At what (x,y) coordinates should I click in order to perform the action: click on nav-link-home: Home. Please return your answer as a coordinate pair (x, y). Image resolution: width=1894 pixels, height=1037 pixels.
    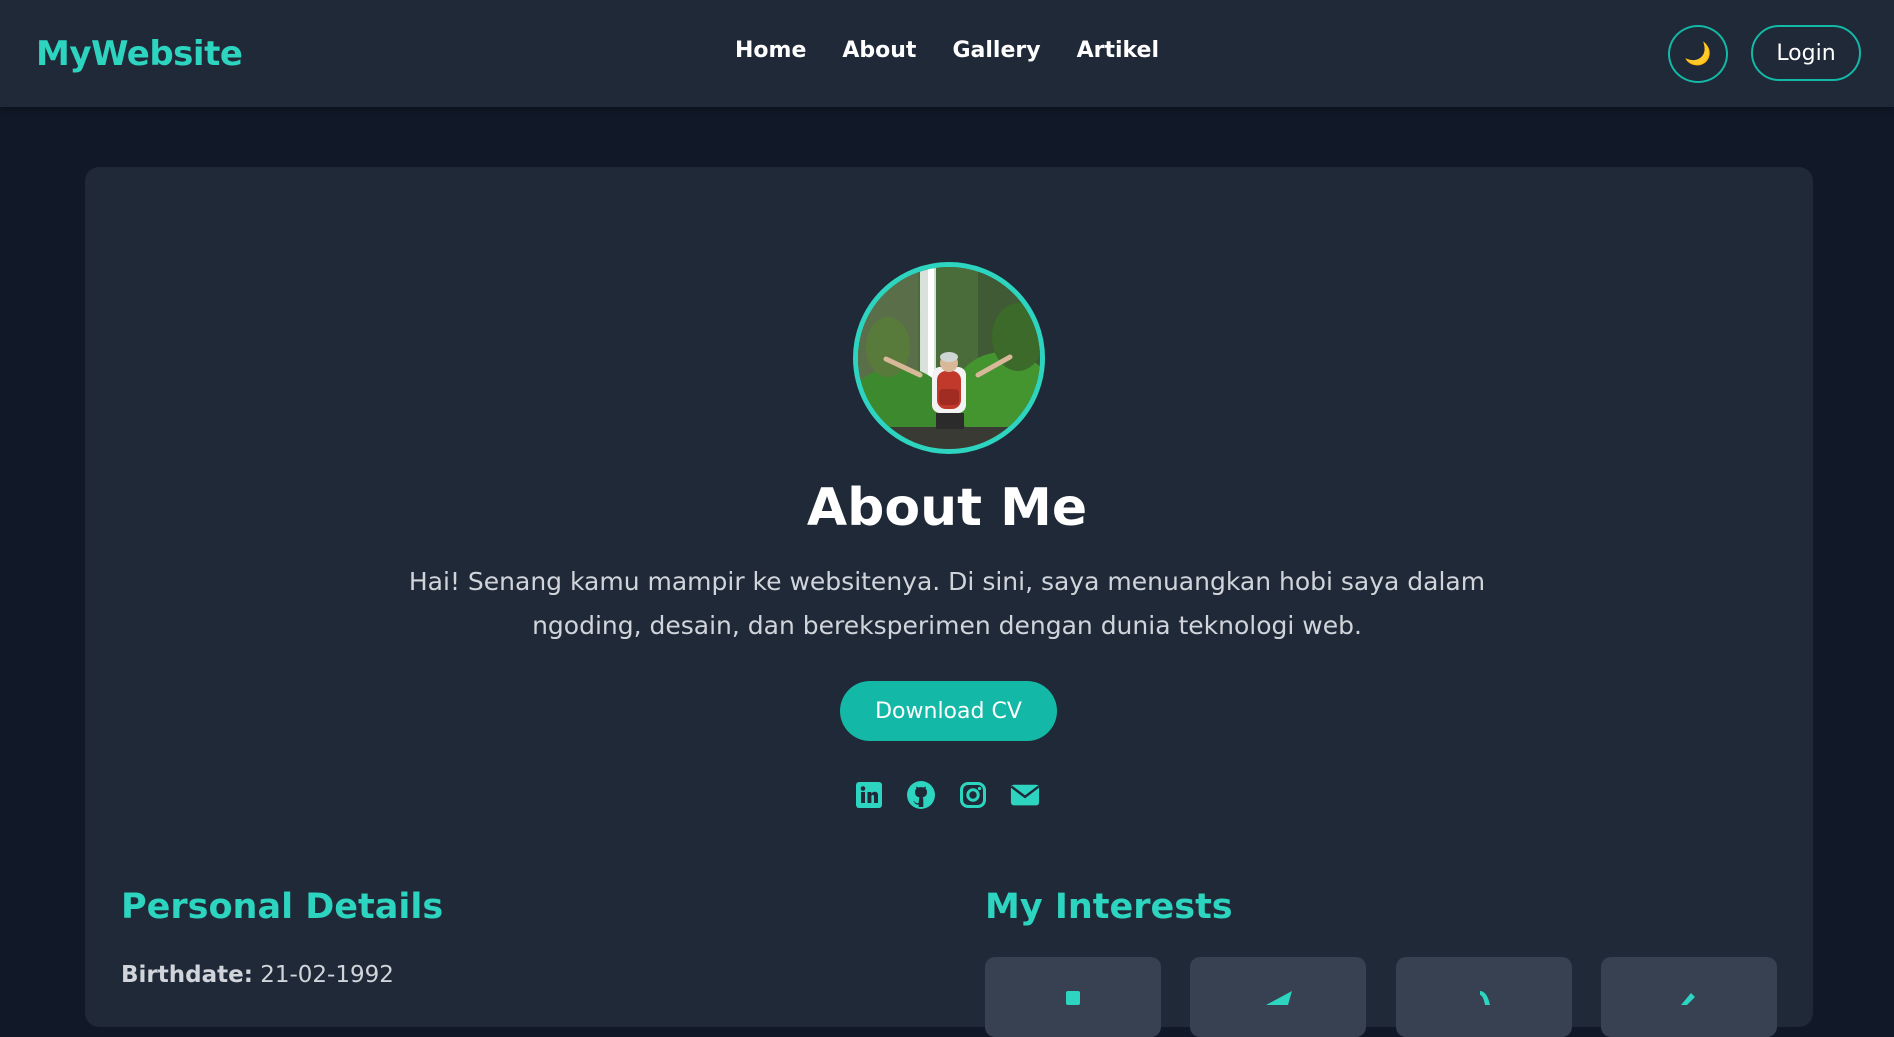
    Looking at the image, I should click on (770, 50).